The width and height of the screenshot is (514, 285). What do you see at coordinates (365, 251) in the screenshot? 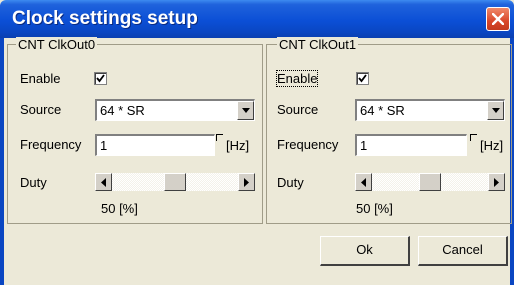
I see `ok-button: Ok` at bounding box center [365, 251].